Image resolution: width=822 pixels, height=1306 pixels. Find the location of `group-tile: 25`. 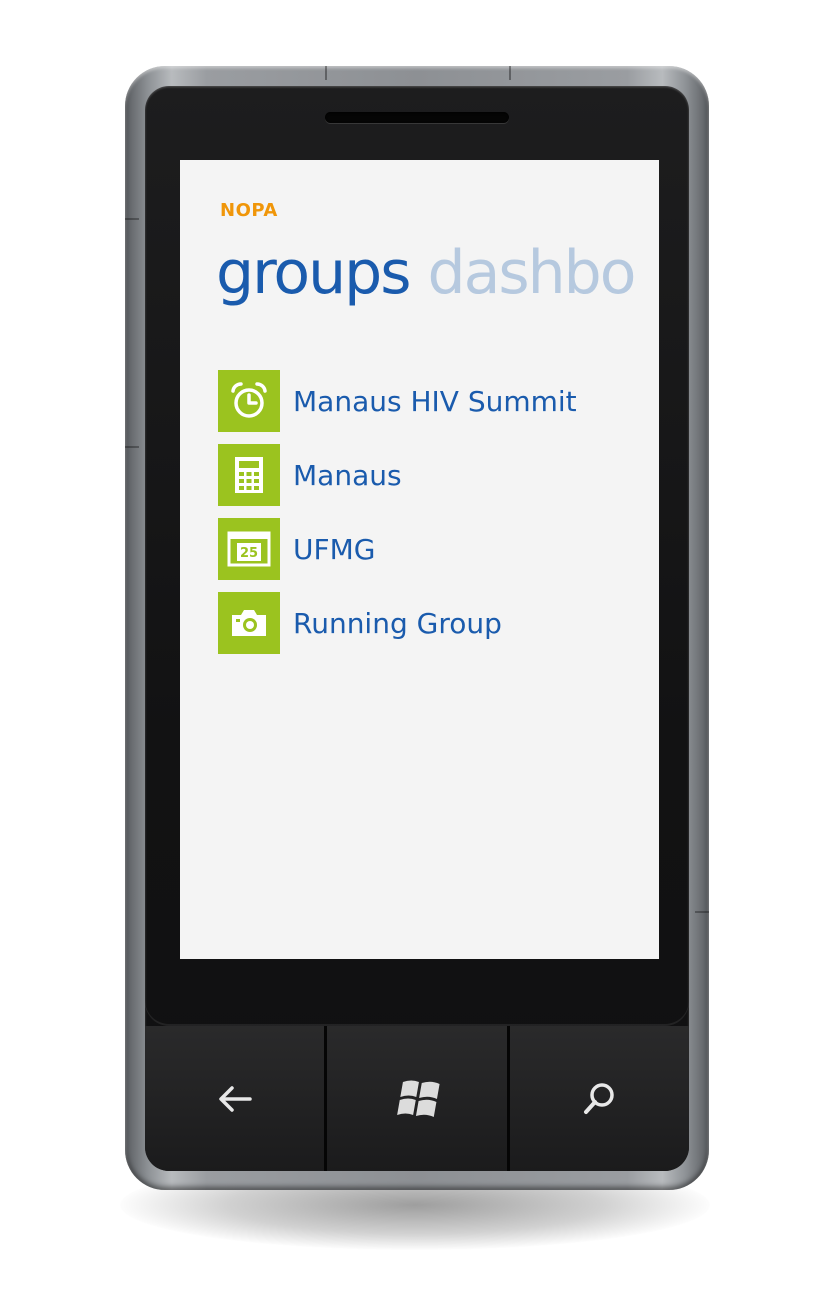

group-tile: 25 is located at coordinates (249, 549).